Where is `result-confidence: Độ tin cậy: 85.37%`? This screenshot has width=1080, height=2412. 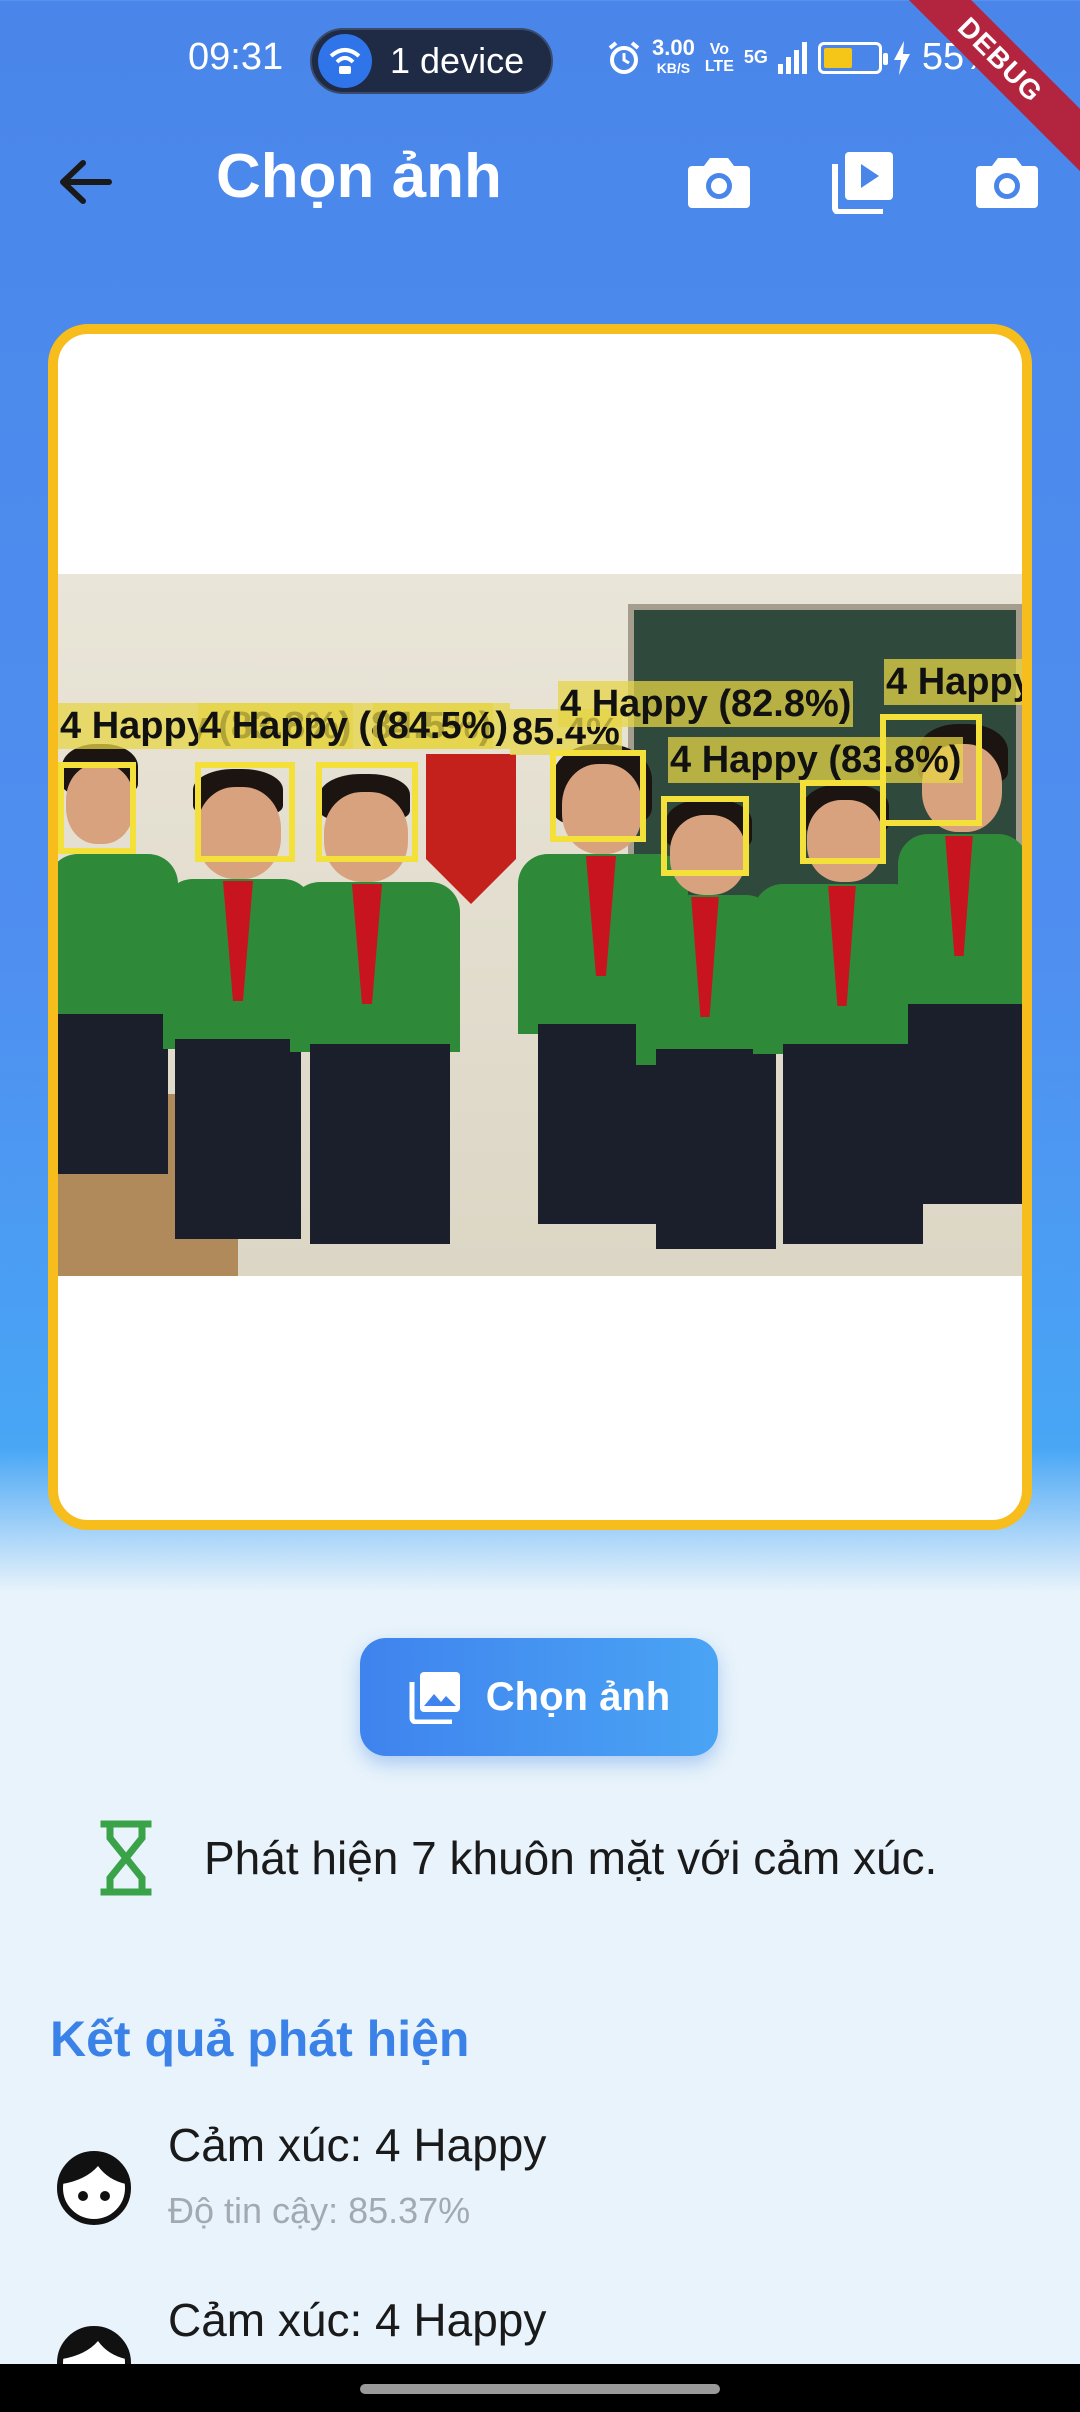
result-confidence: Độ tin cậy: 85.37% is located at coordinates (319, 2210).